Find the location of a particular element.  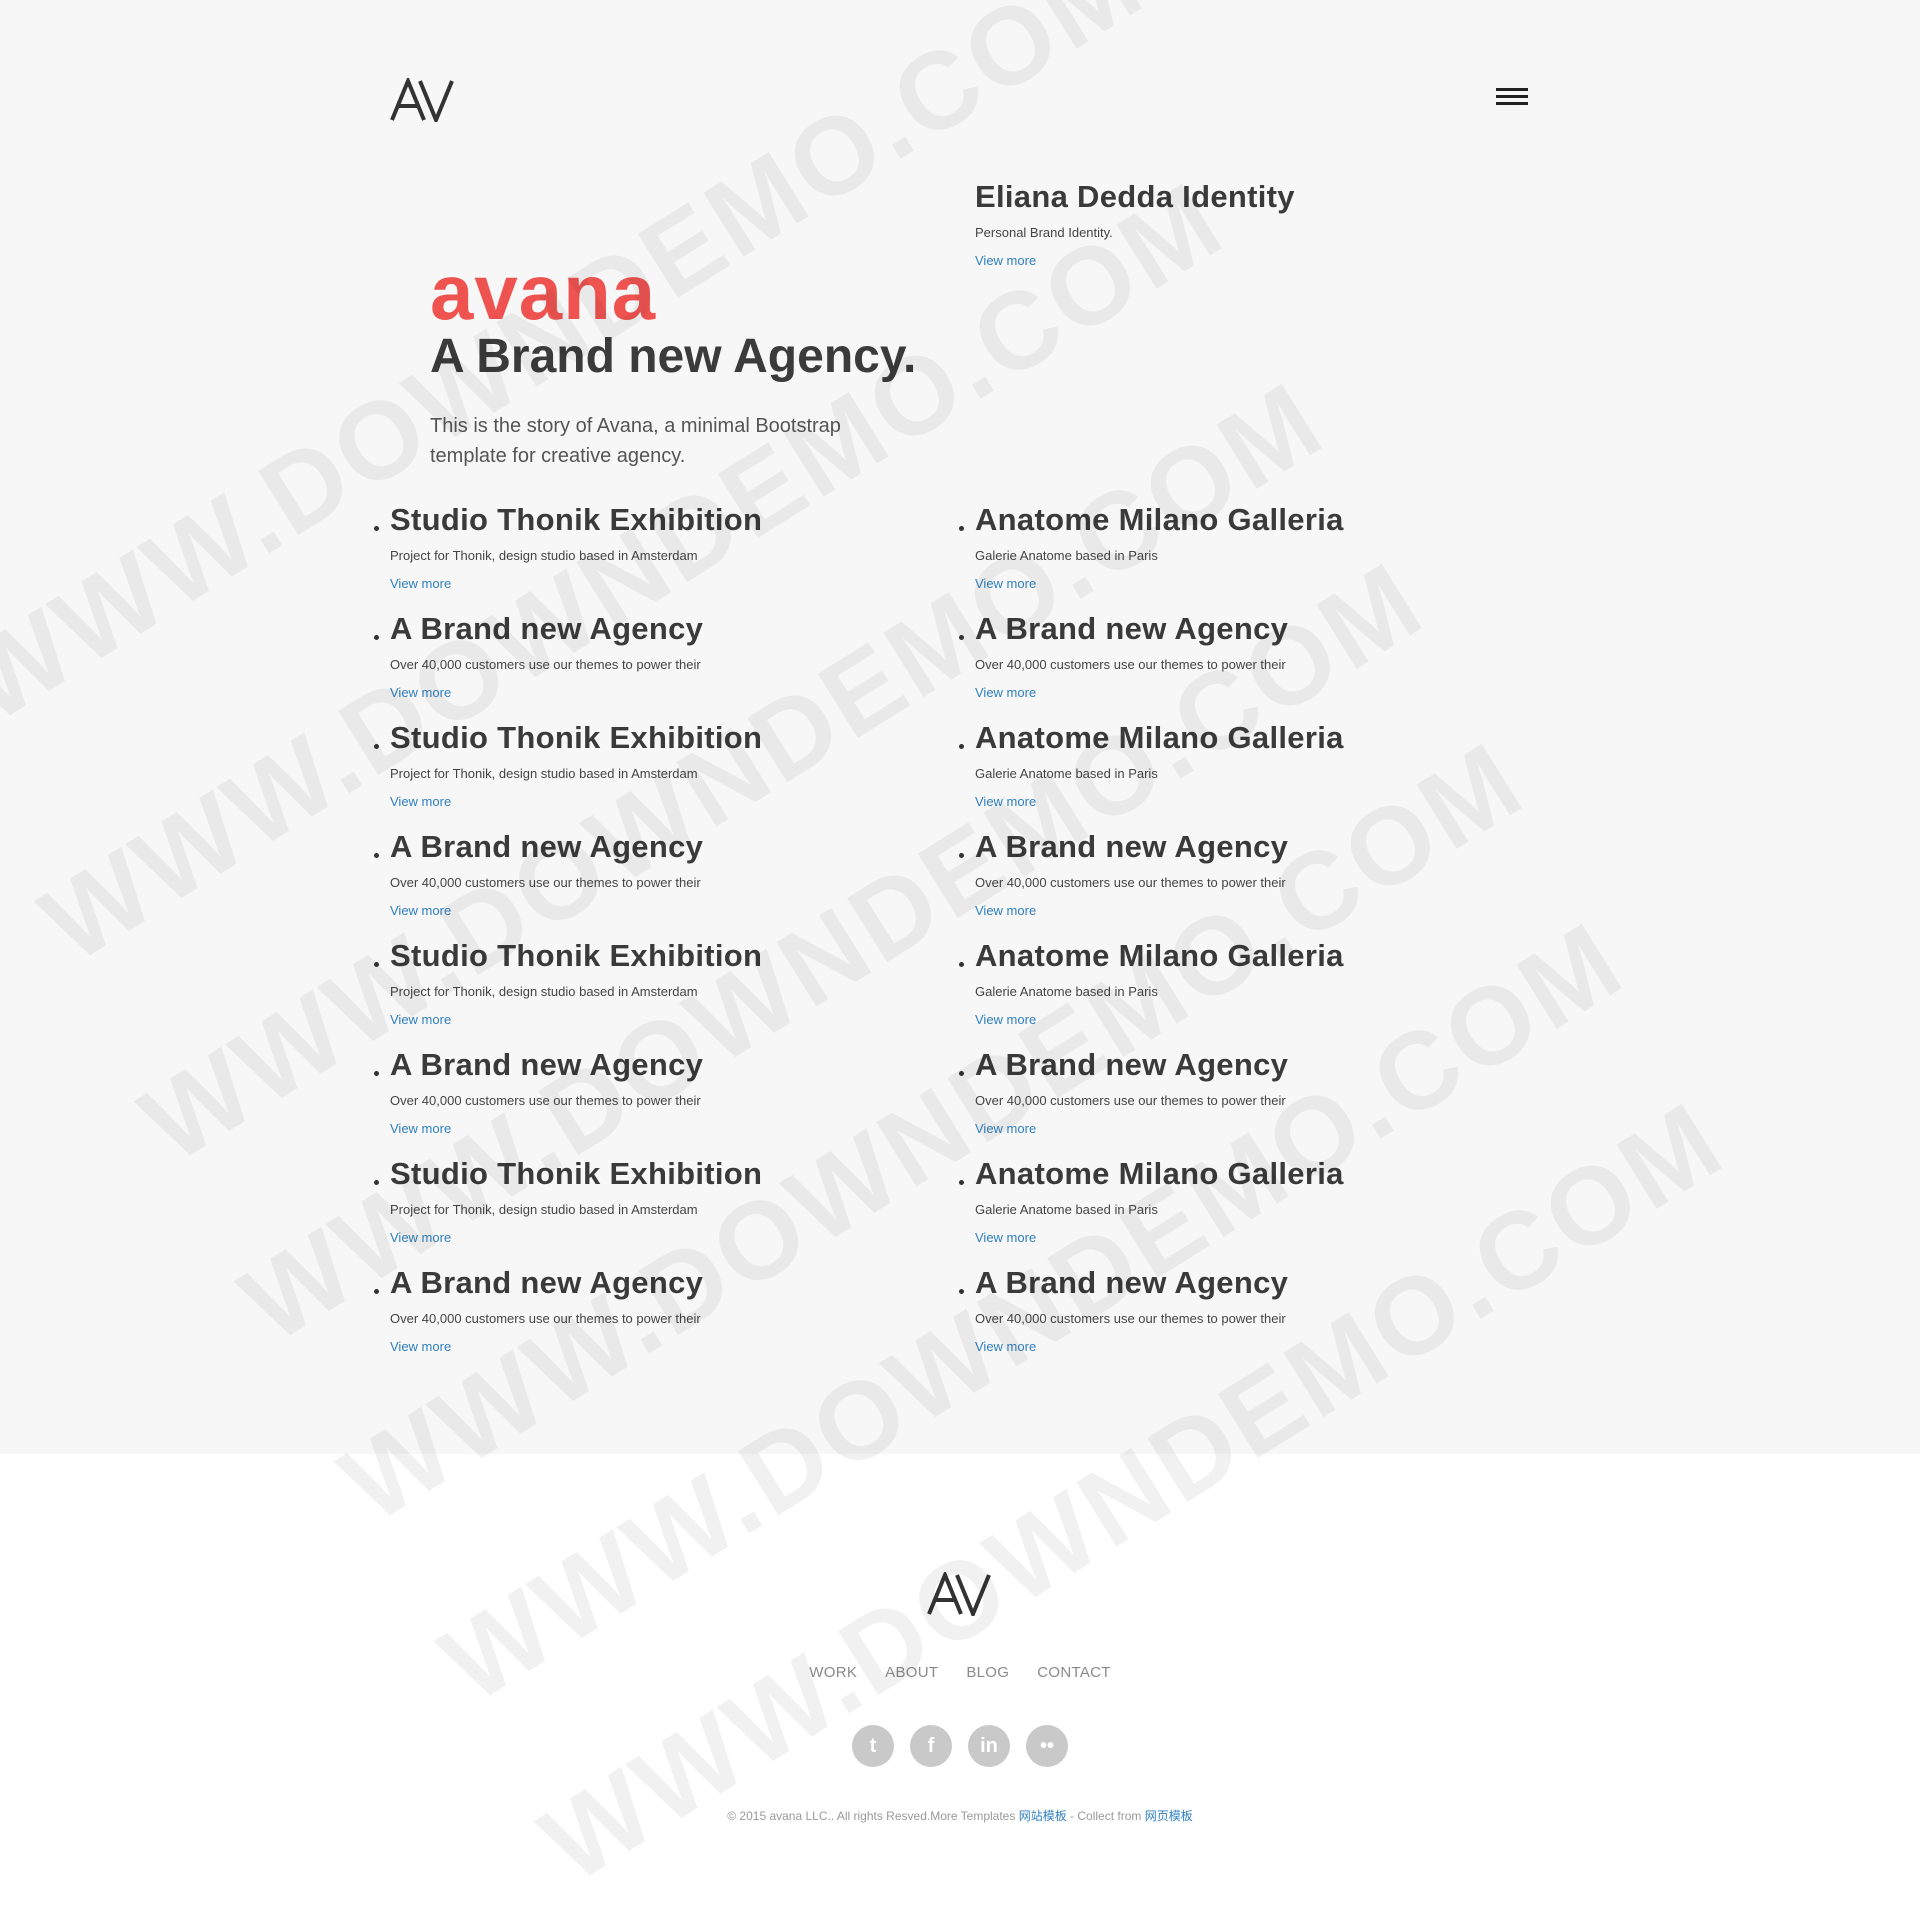

menu-button is located at coordinates (1513, 98).